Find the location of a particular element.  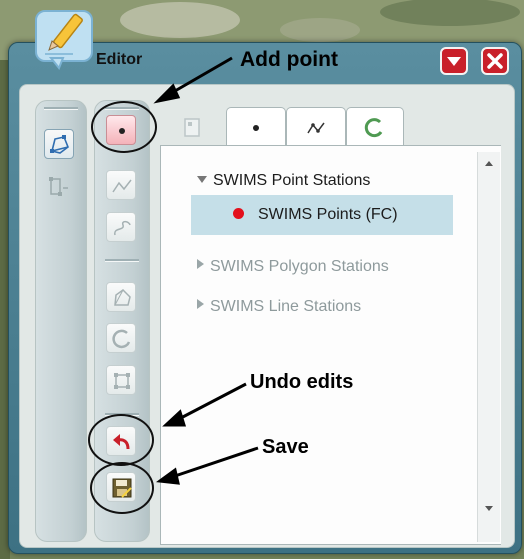

add-point-callout: Add point is located at coordinates (289, 59).